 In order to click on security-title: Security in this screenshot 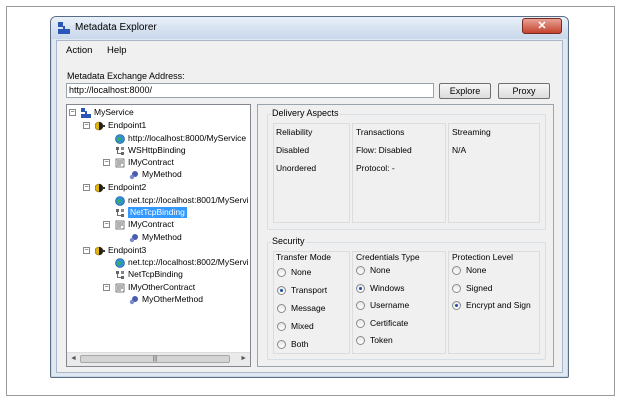, I will do `click(288, 241)`.